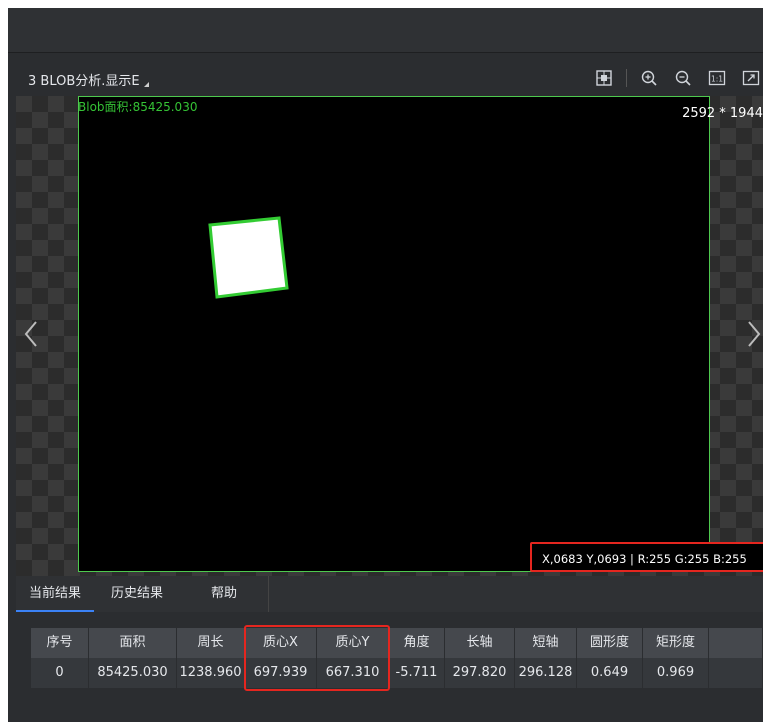 The image size is (763, 722). I want to click on table-header: 序号 面积 周长 质心X 质心Y 角度 长轴 短轴 圆形度 矩形度, so click(397, 643).